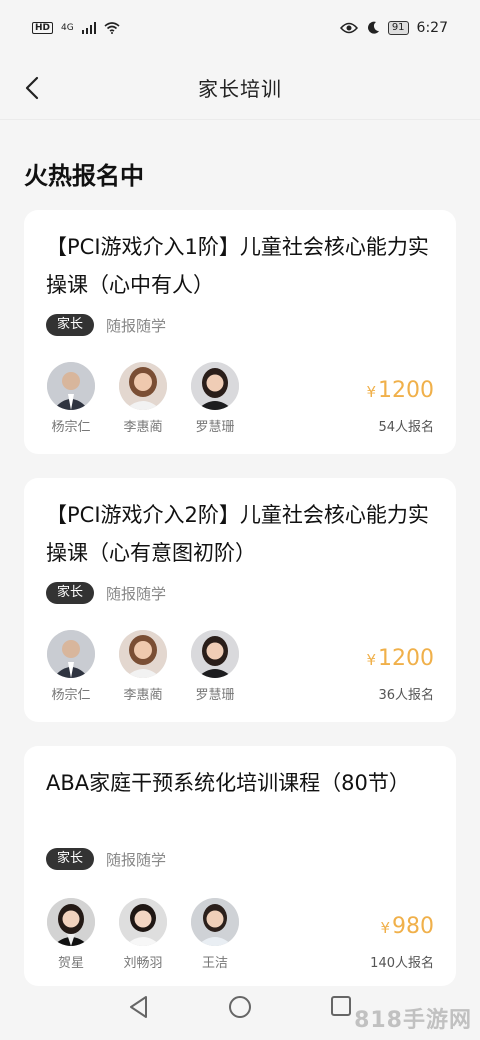  What do you see at coordinates (43, 28) in the screenshot?
I see `hd-icon: HD` at bounding box center [43, 28].